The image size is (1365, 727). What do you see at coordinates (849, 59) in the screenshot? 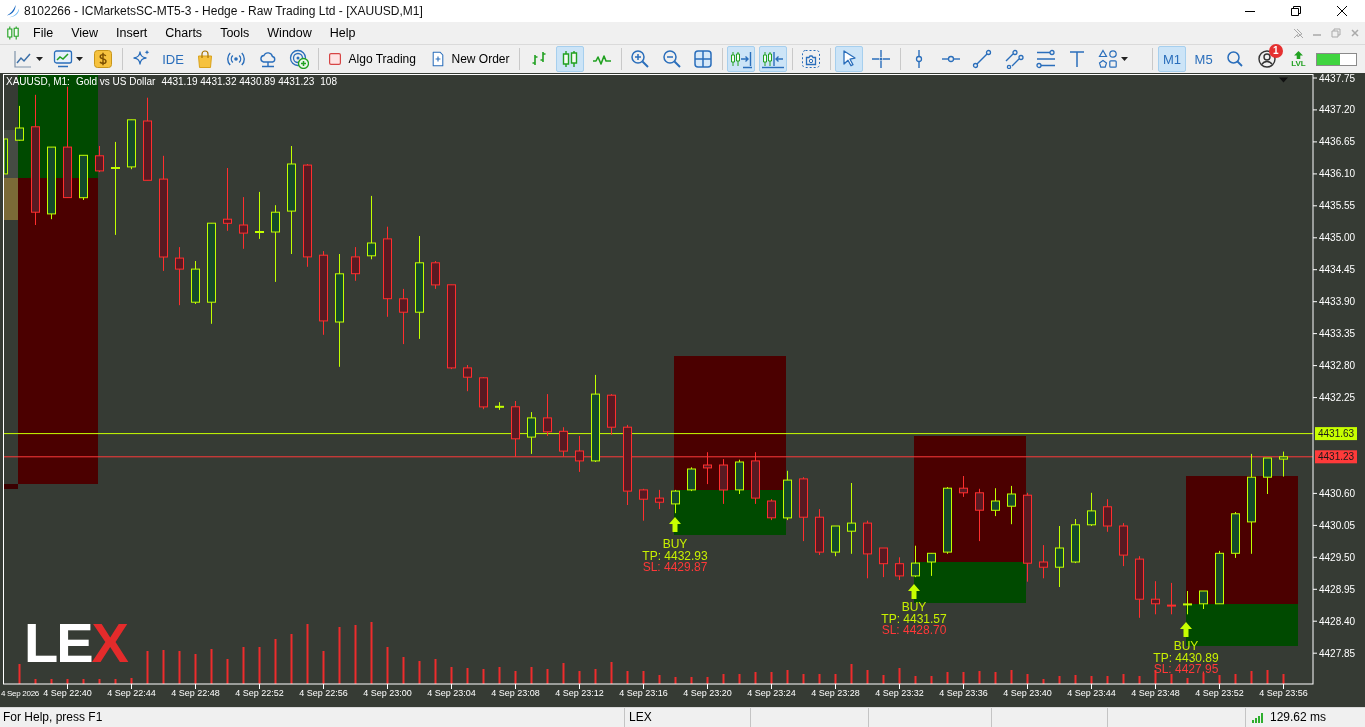
I see `cursor-button` at bounding box center [849, 59].